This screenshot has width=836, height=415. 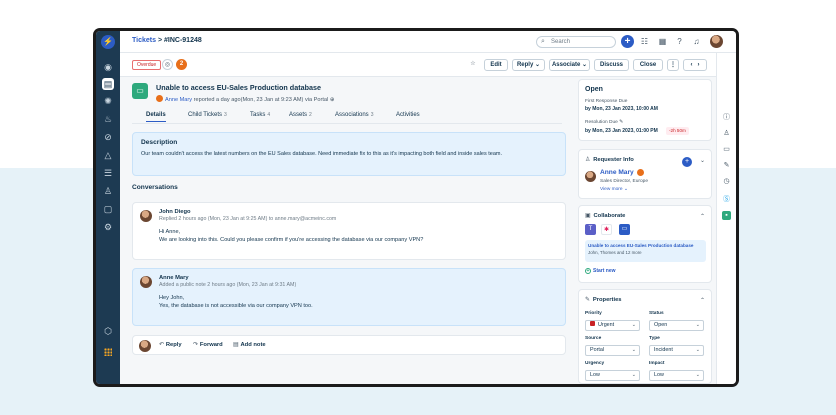 What do you see at coordinates (676, 375) in the screenshot?
I see `impact-select: Low ⌄` at bounding box center [676, 375].